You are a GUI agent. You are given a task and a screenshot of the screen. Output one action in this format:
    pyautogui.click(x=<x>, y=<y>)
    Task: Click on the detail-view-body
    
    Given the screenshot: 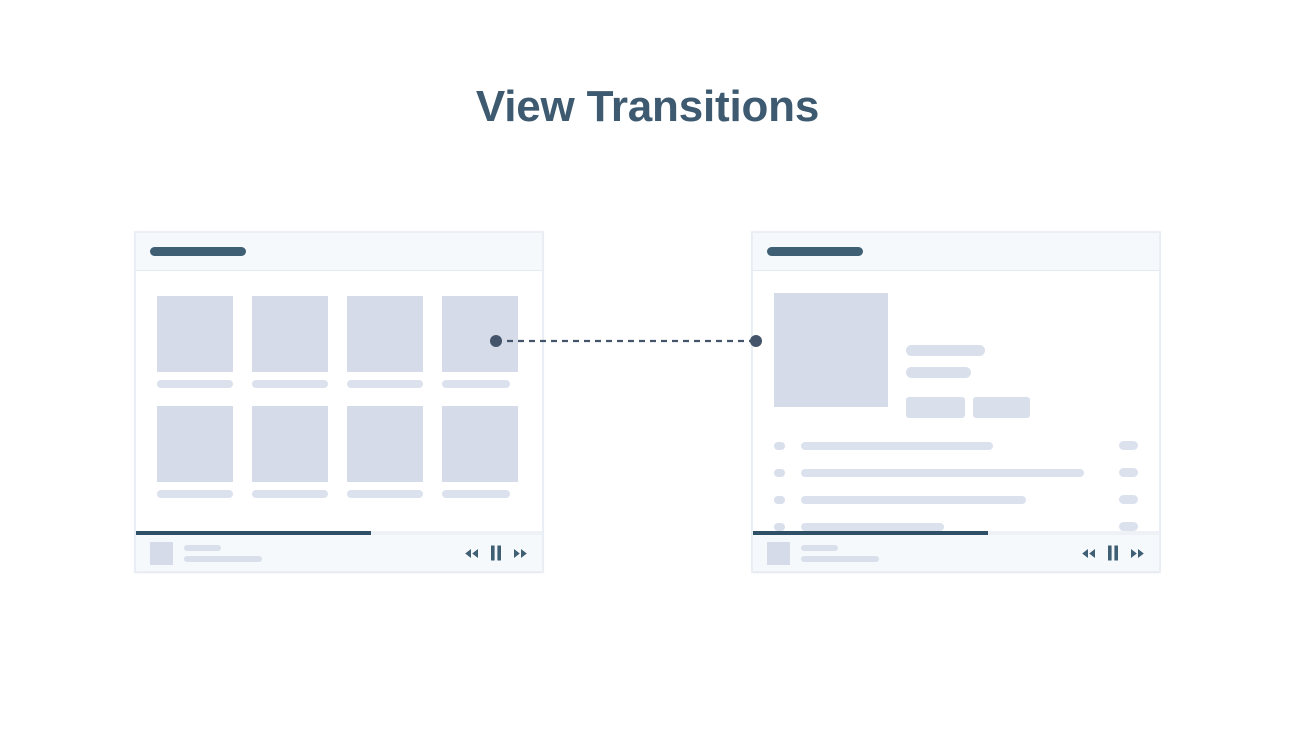 What is the action you would take?
    pyautogui.click(x=956, y=404)
    